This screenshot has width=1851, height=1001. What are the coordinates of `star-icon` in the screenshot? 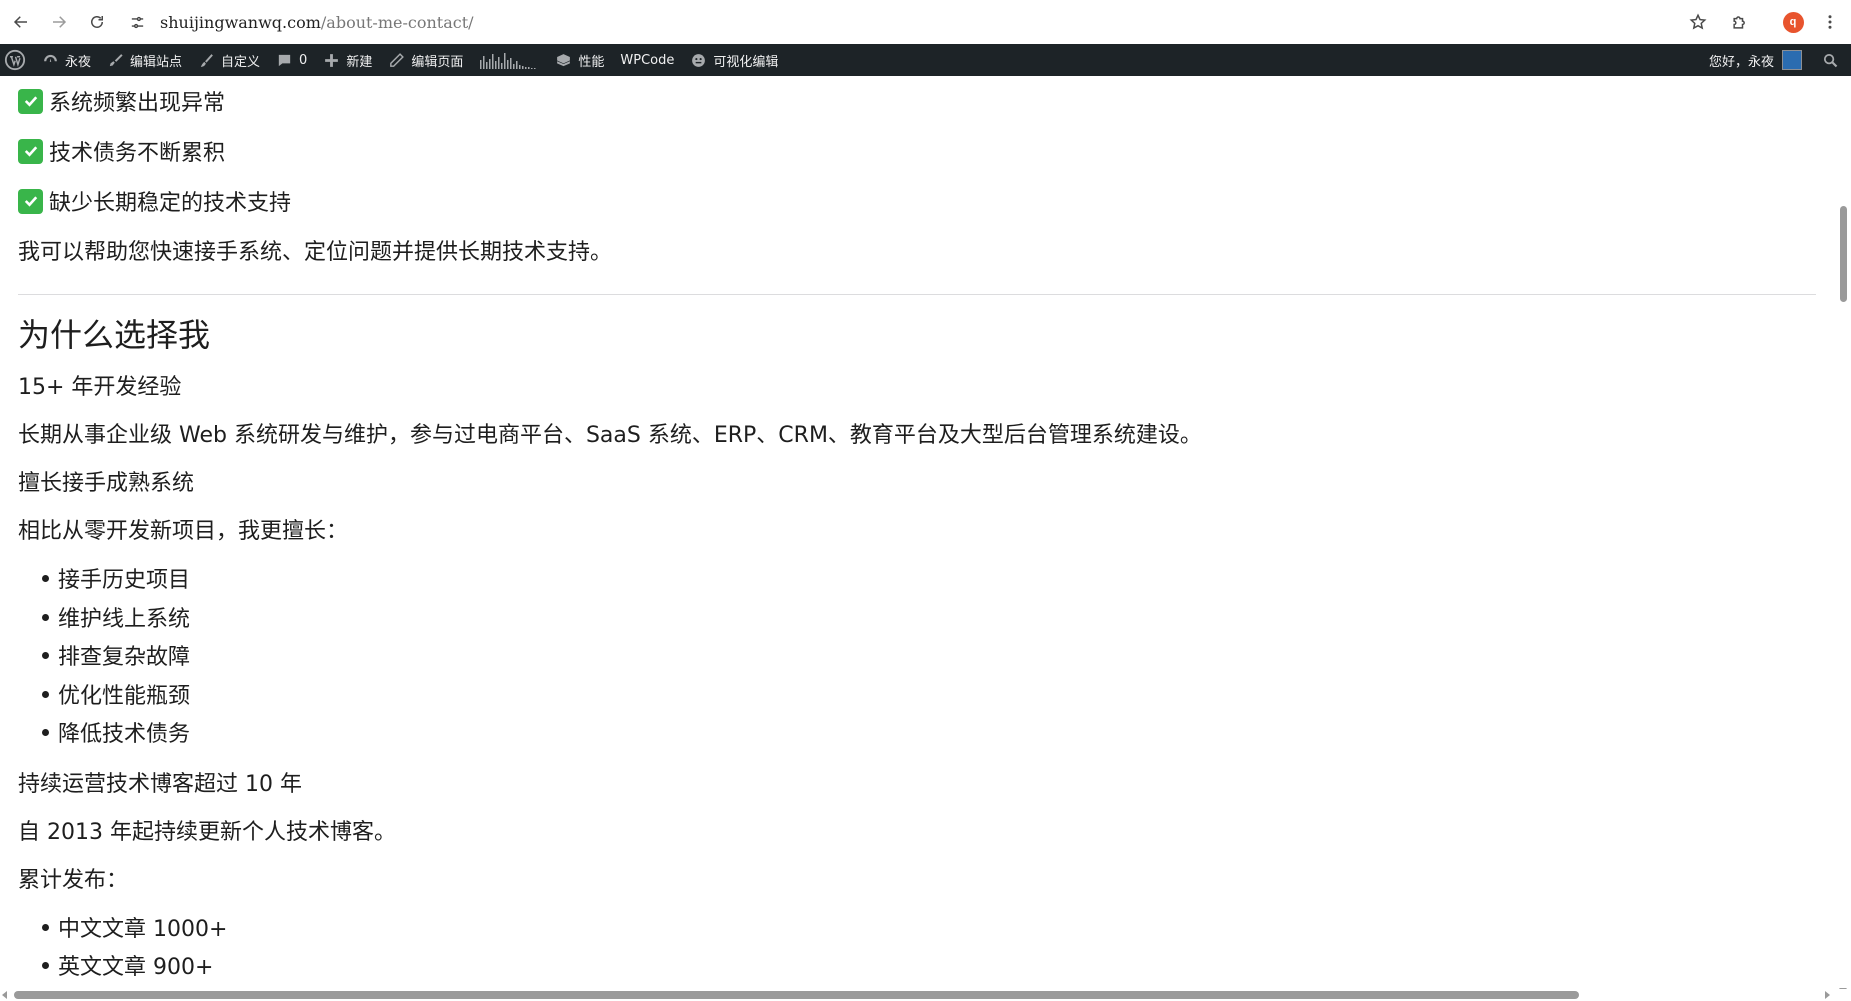 It's located at (1698, 21).